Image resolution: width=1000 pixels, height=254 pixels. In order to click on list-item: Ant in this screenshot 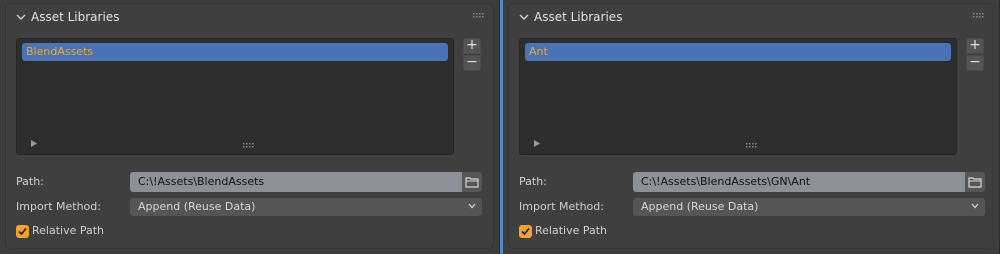, I will do `click(738, 52)`.